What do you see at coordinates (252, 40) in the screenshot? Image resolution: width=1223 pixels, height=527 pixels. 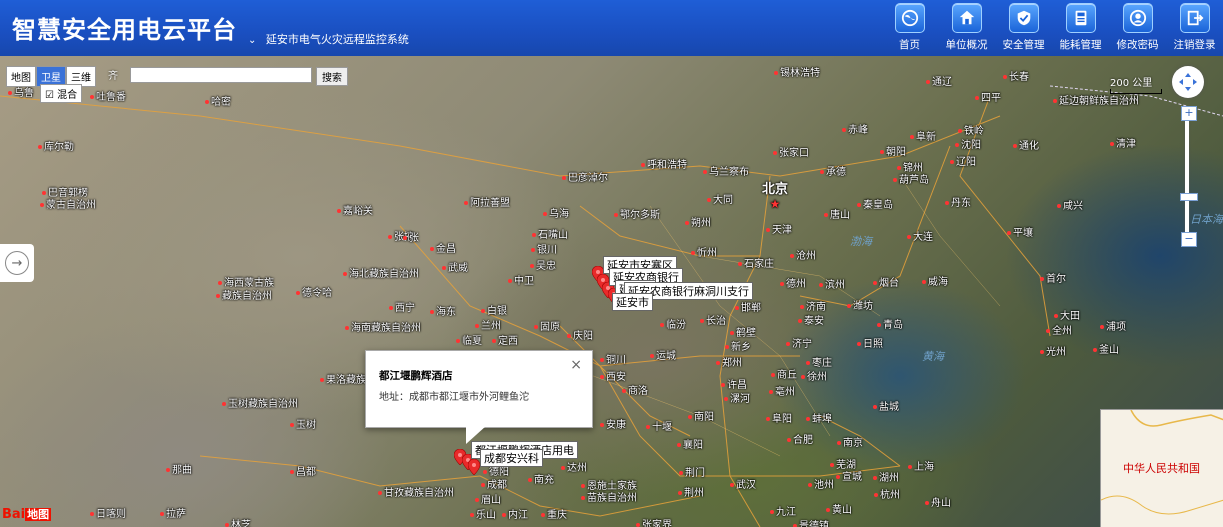 I see `chevron-down-icon: ⌄` at bounding box center [252, 40].